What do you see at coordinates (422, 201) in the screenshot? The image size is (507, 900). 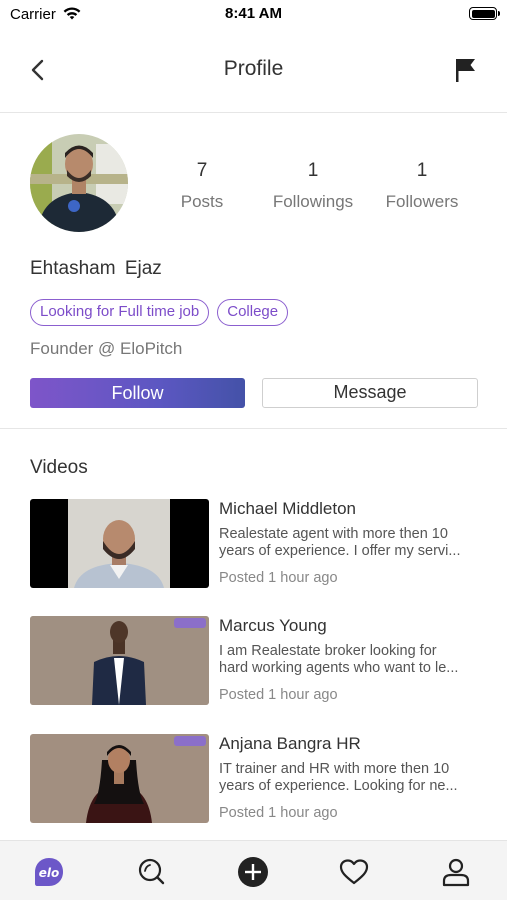 I see `followers-label: Followers` at bounding box center [422, 201].